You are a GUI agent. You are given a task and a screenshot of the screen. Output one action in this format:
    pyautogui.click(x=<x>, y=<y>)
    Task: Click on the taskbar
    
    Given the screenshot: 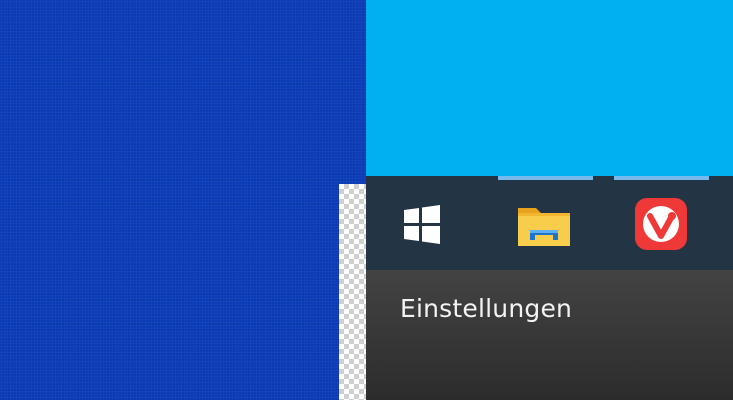 What is the action you would take?
    pyautogui.click(x=549, y=223)
    